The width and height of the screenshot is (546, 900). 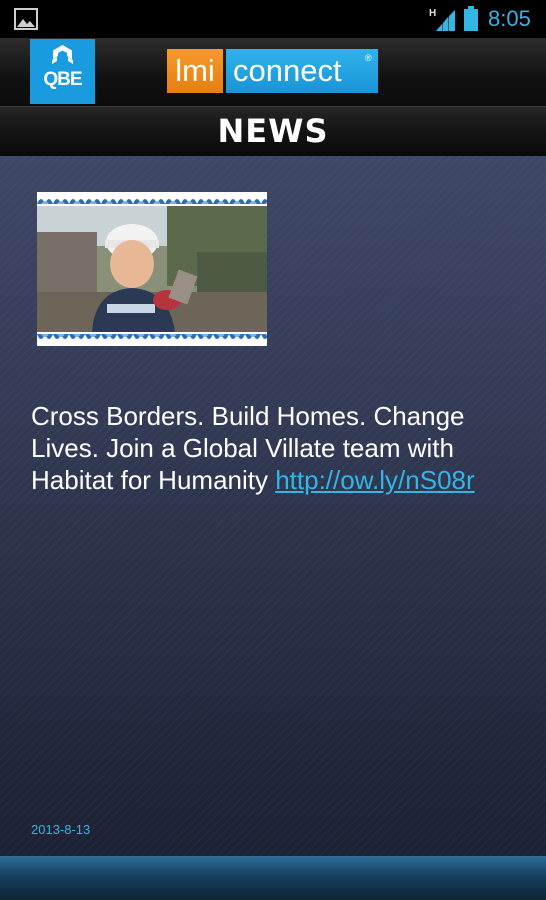 What do you see at coordinates (26, 19) in the screenshot?
I see `image-notification-icon` at bounding box center [26, 19].